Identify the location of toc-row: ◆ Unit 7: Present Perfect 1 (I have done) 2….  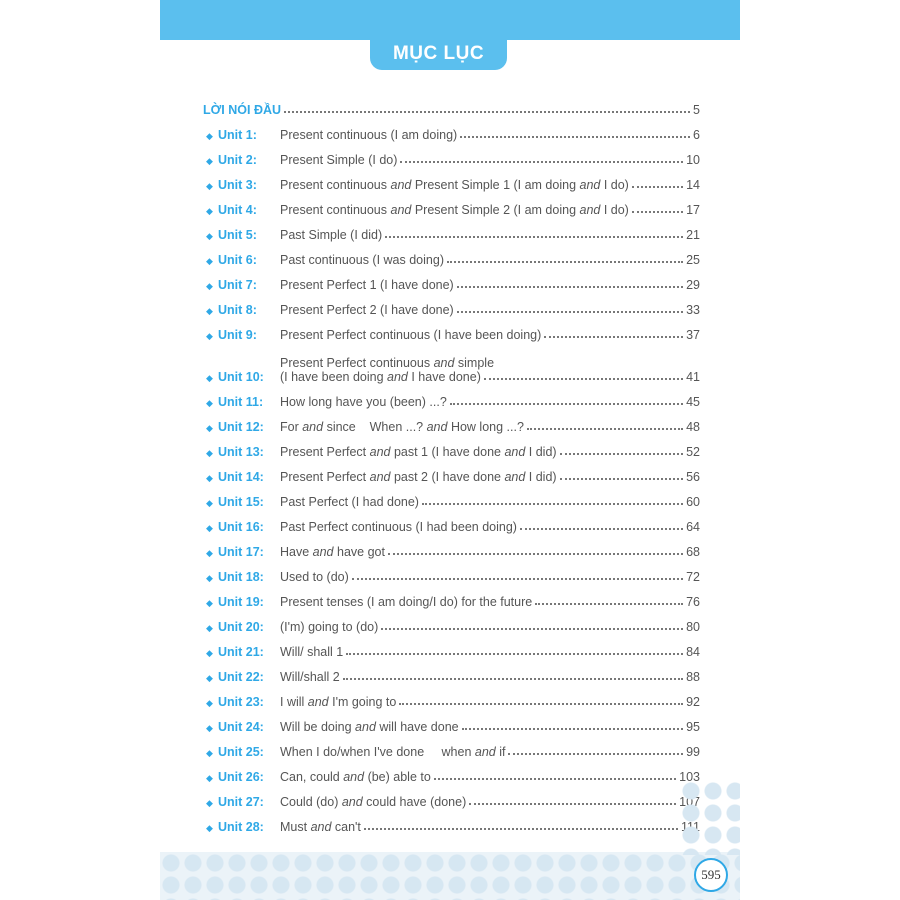
(451, 279).